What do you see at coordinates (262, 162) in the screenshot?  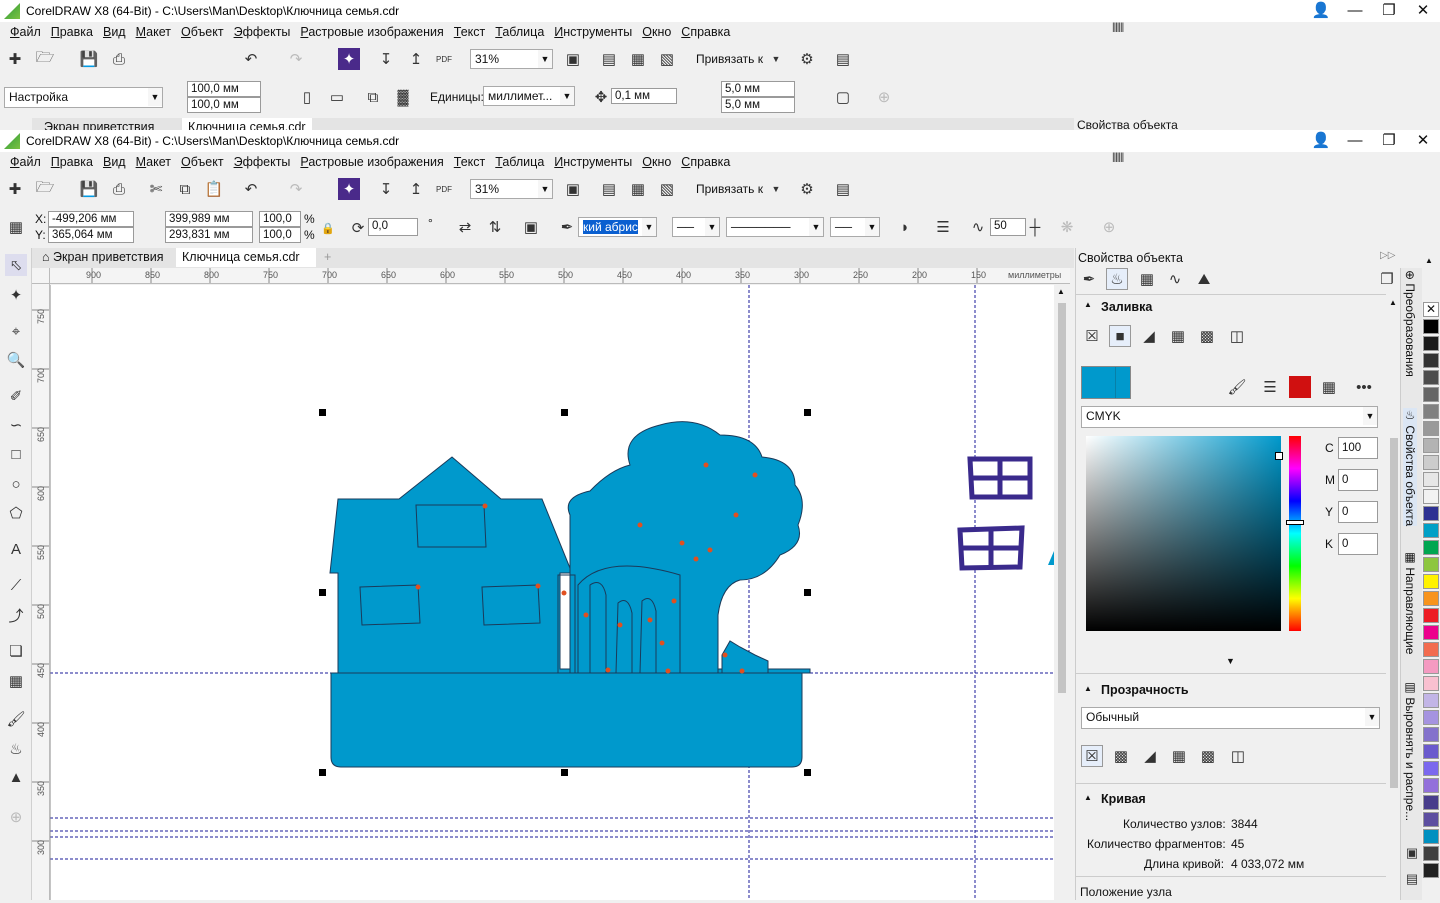 I see `menu-effects: Эффекты` at bounding box center [262, 162].